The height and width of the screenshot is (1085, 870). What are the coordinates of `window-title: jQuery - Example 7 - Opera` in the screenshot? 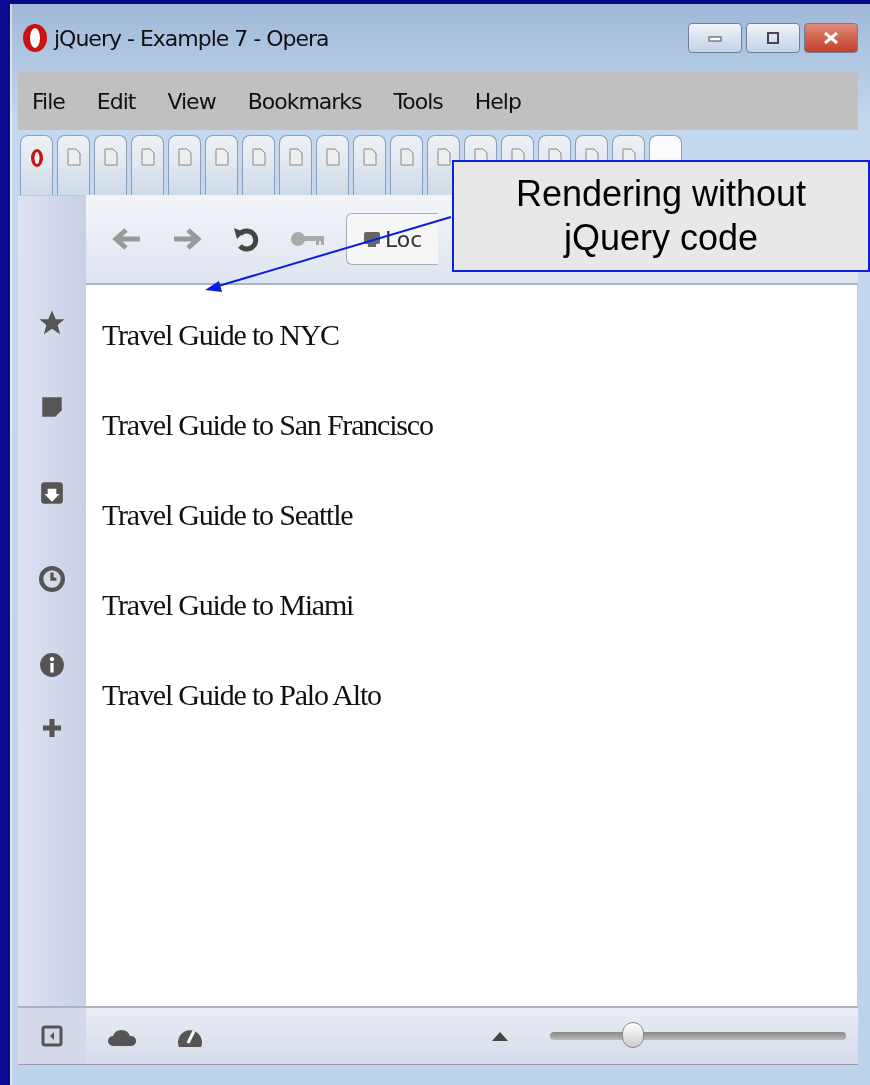 It's located at (191, 38).